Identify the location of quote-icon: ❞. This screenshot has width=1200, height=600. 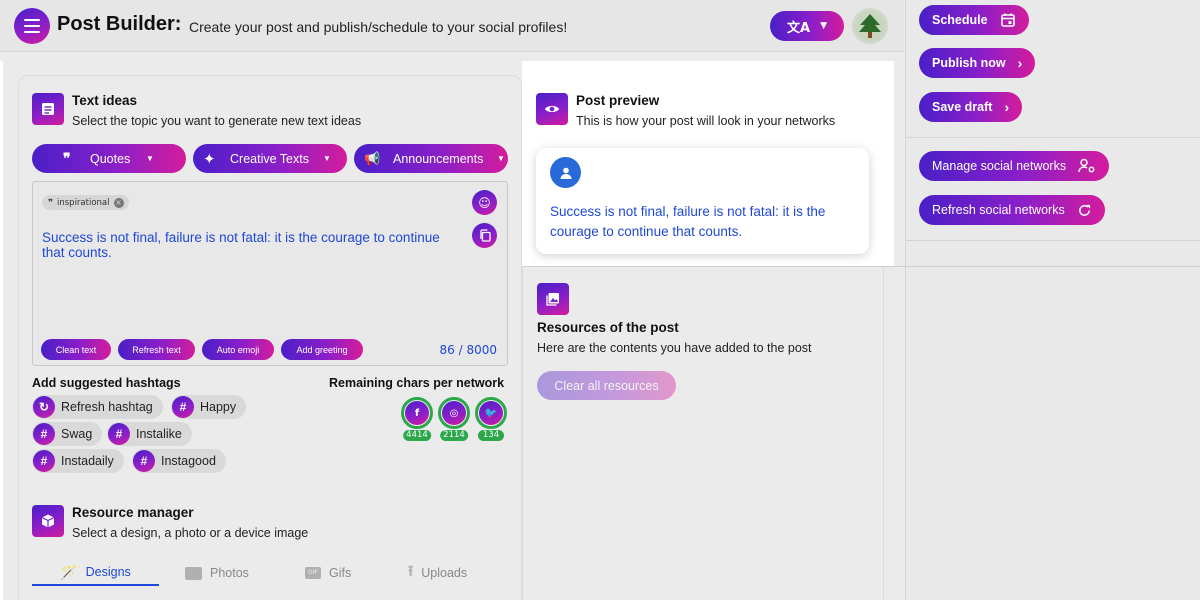
(67, 158).